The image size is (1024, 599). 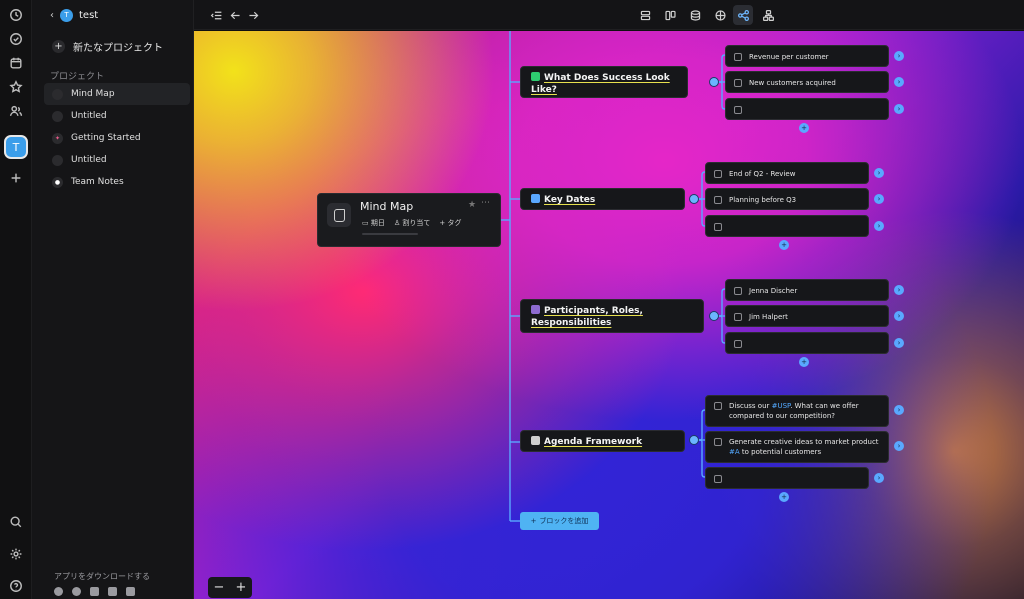 I want to click on appstore-icon, so click(x=112, y=591).